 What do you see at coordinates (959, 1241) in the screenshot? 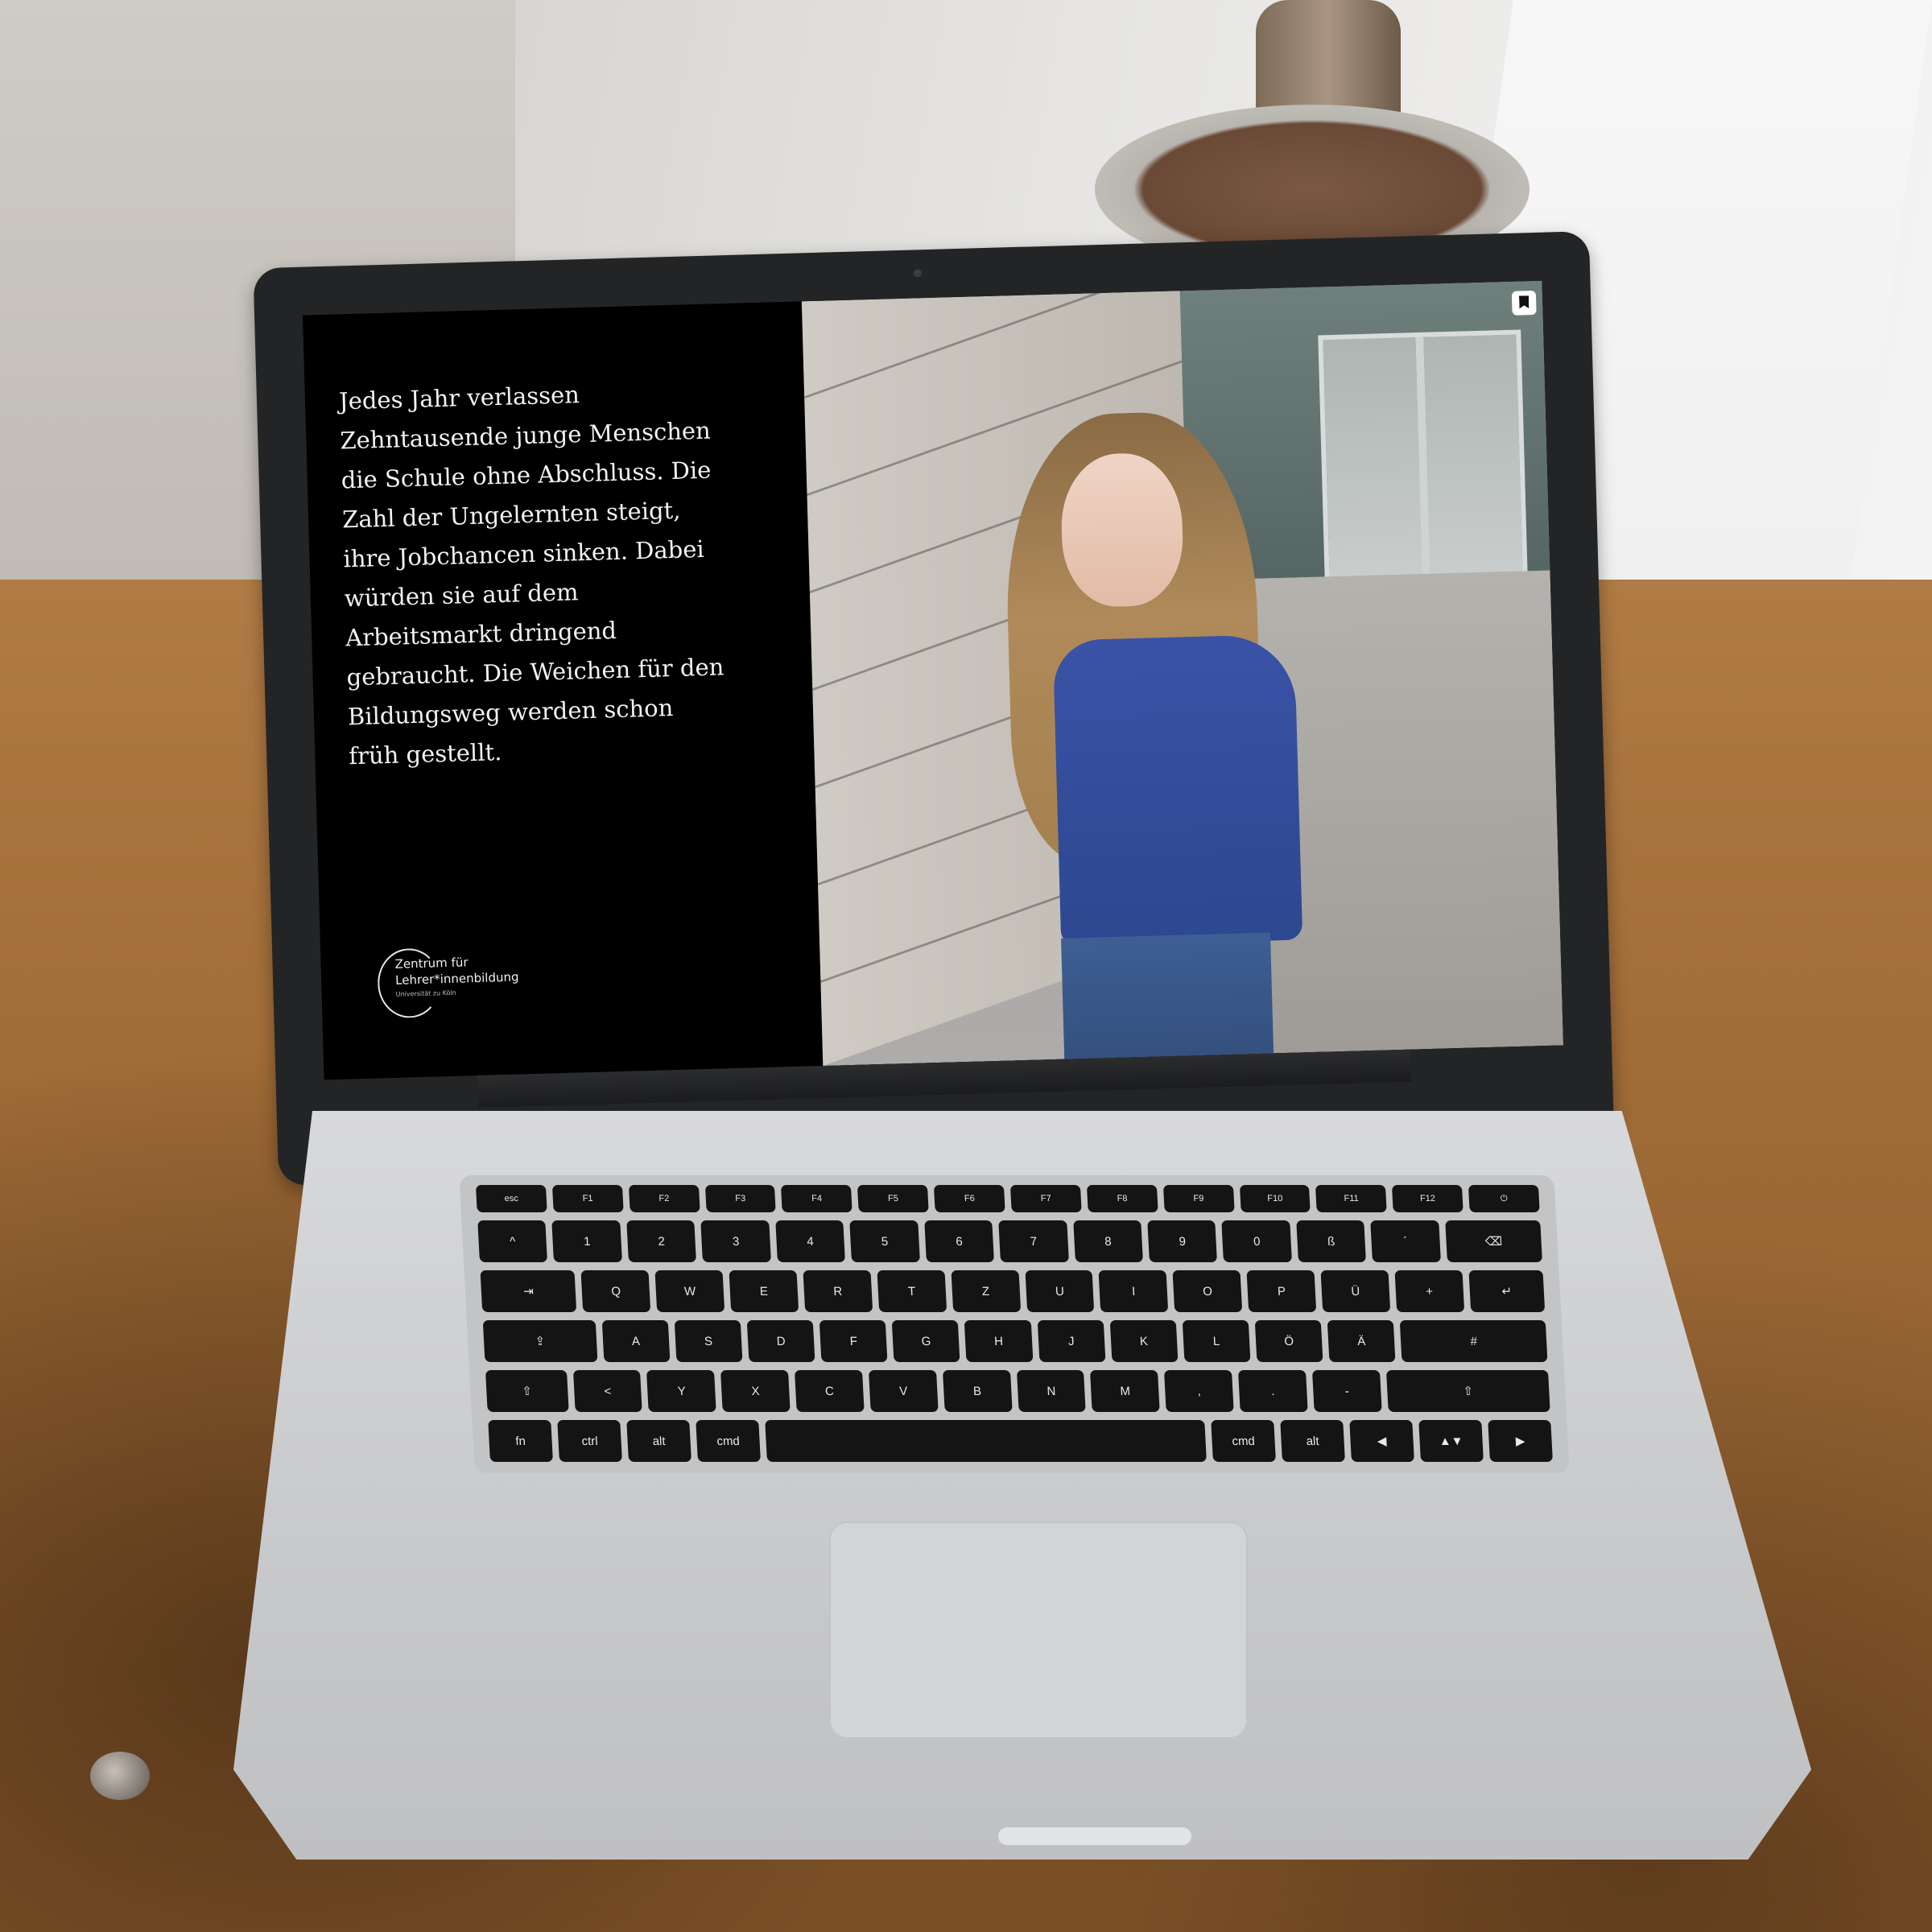
I see `key-1-6: 6` at bounding box center [959, 1241].